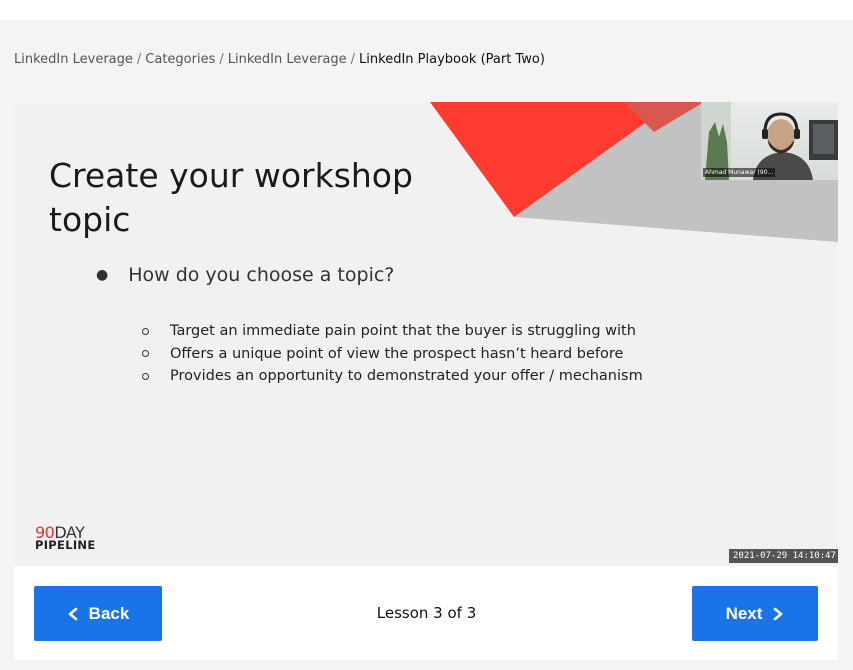 The height and width of the screenshot is (670, 853). What do you see at coordinates (261, 275) in the screenshot?
I see `slide-bullet-text: How do you choose a topic?` at bounding box center [261, 275].